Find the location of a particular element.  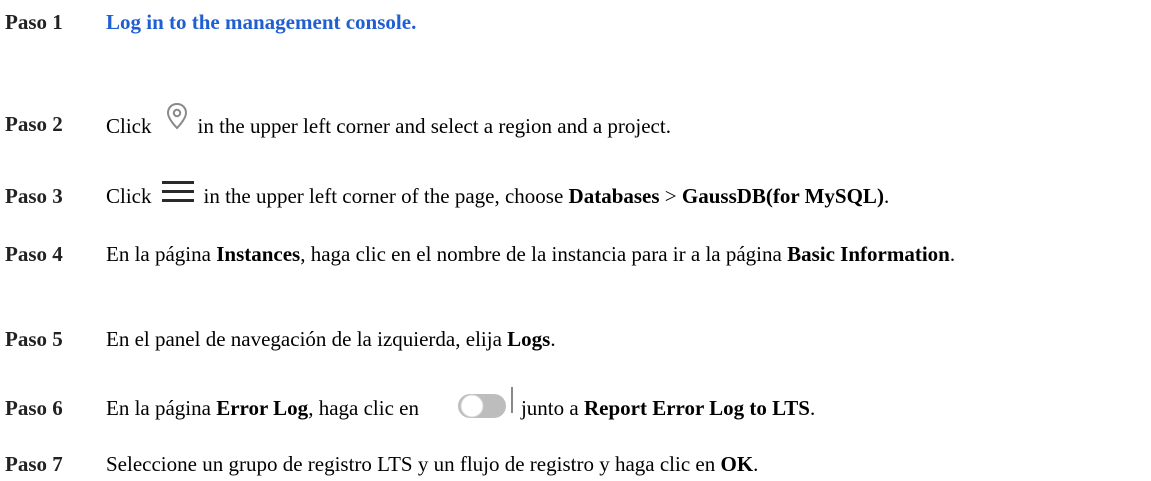

gaussdb-menu-label: GaussDB(for MySQL) is located at coordinates (782, 196).